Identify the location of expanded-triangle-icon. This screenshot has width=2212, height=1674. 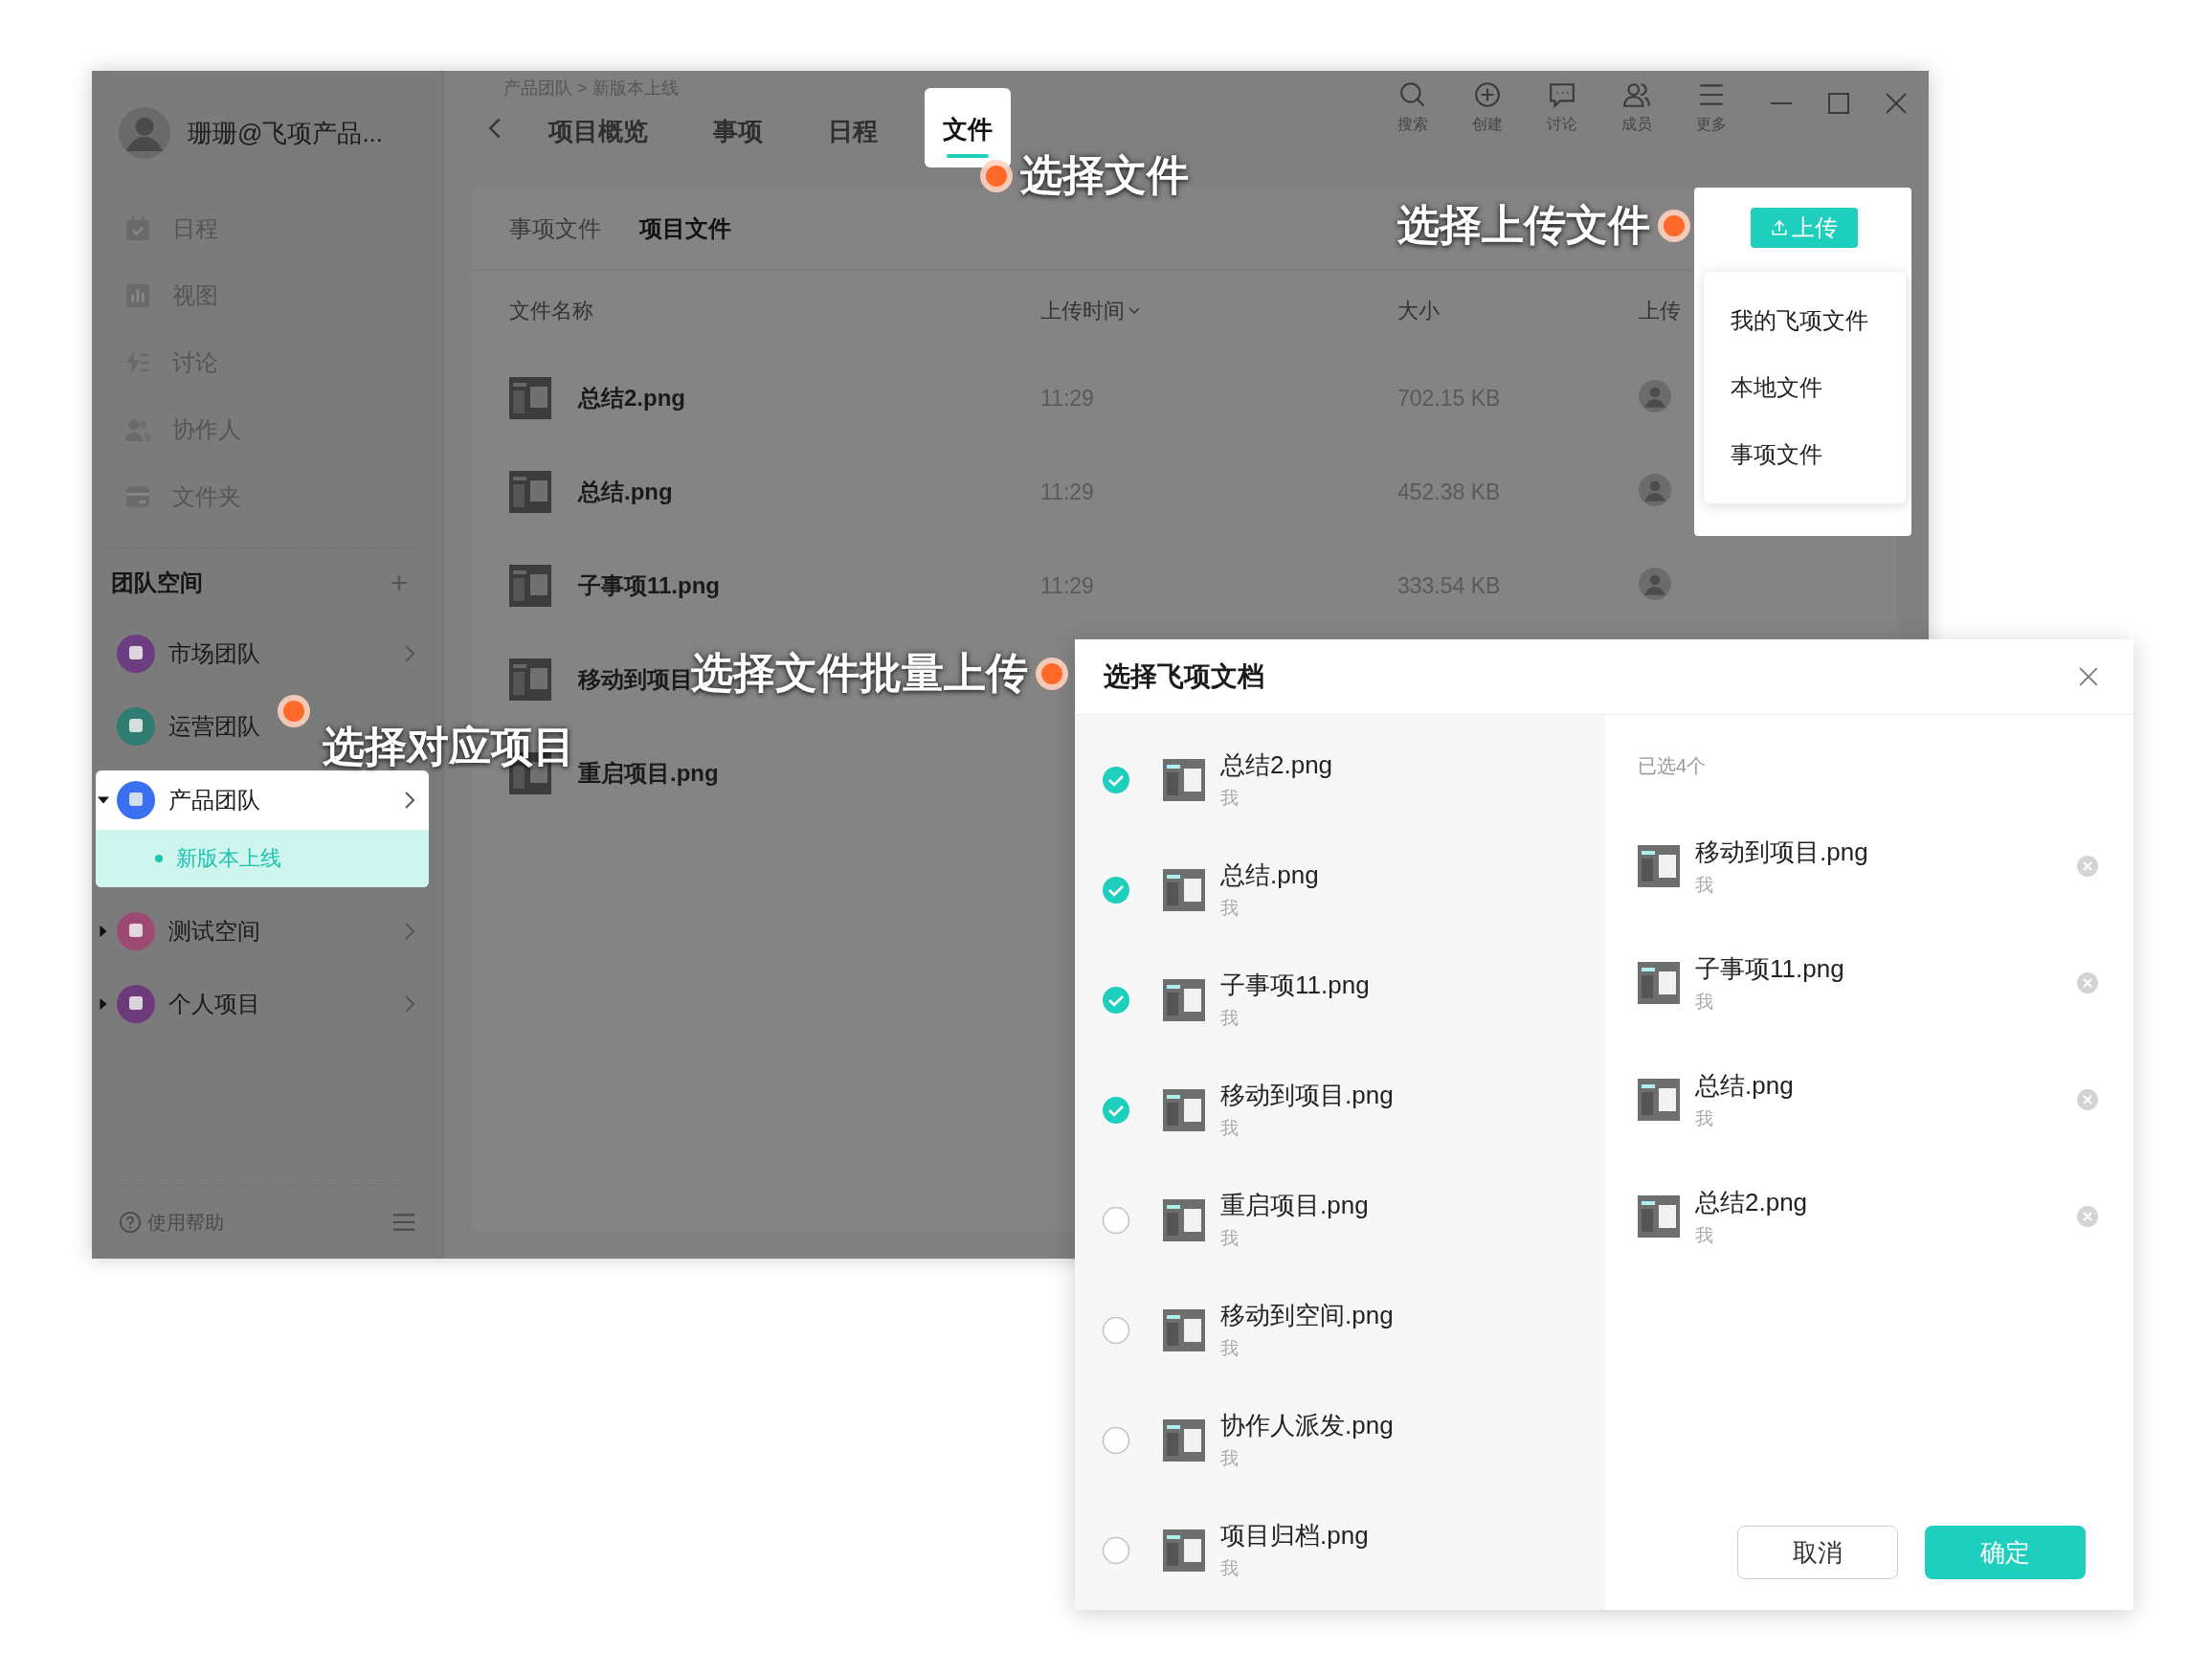
(104, 800).